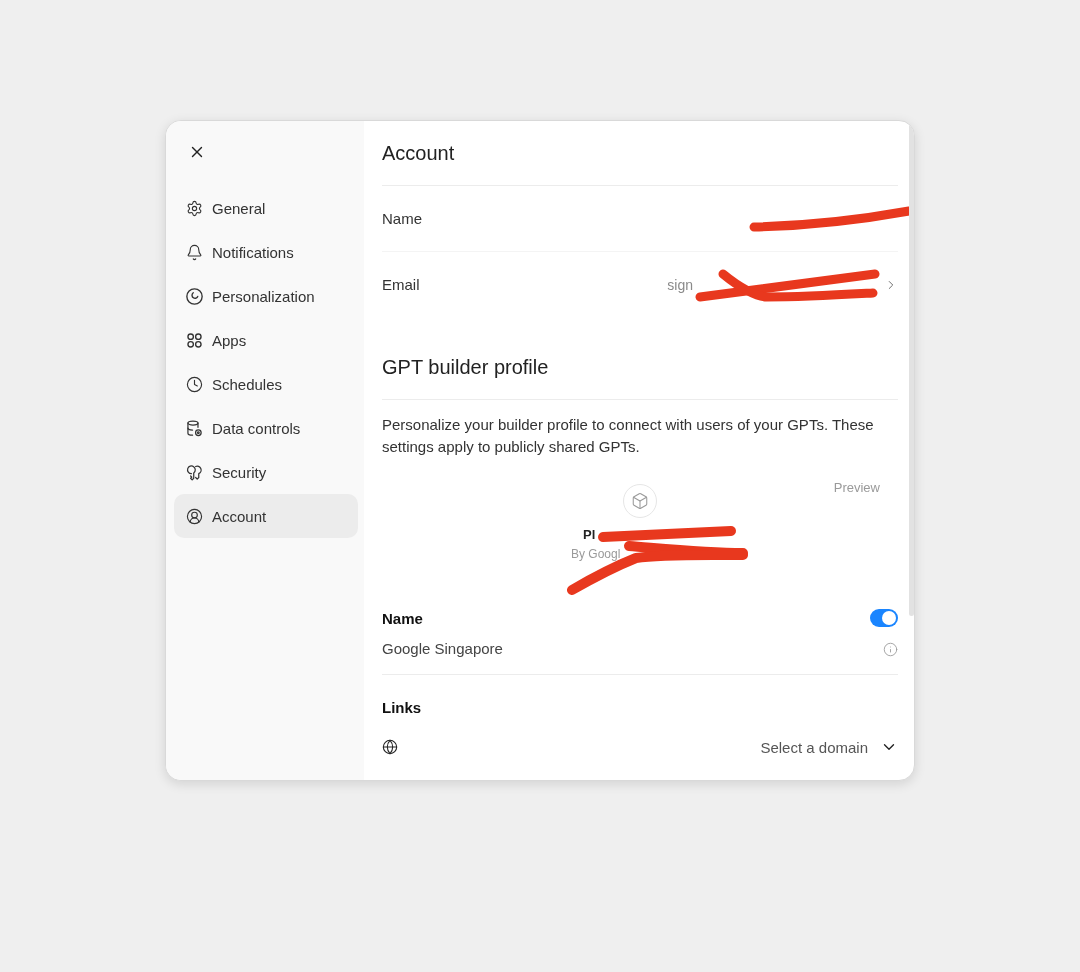 This screenshot has height=972, width=1080. Describe the element at coordinates (266, 296) in the screenshot. I see `nav-item: Personalization` at that location.